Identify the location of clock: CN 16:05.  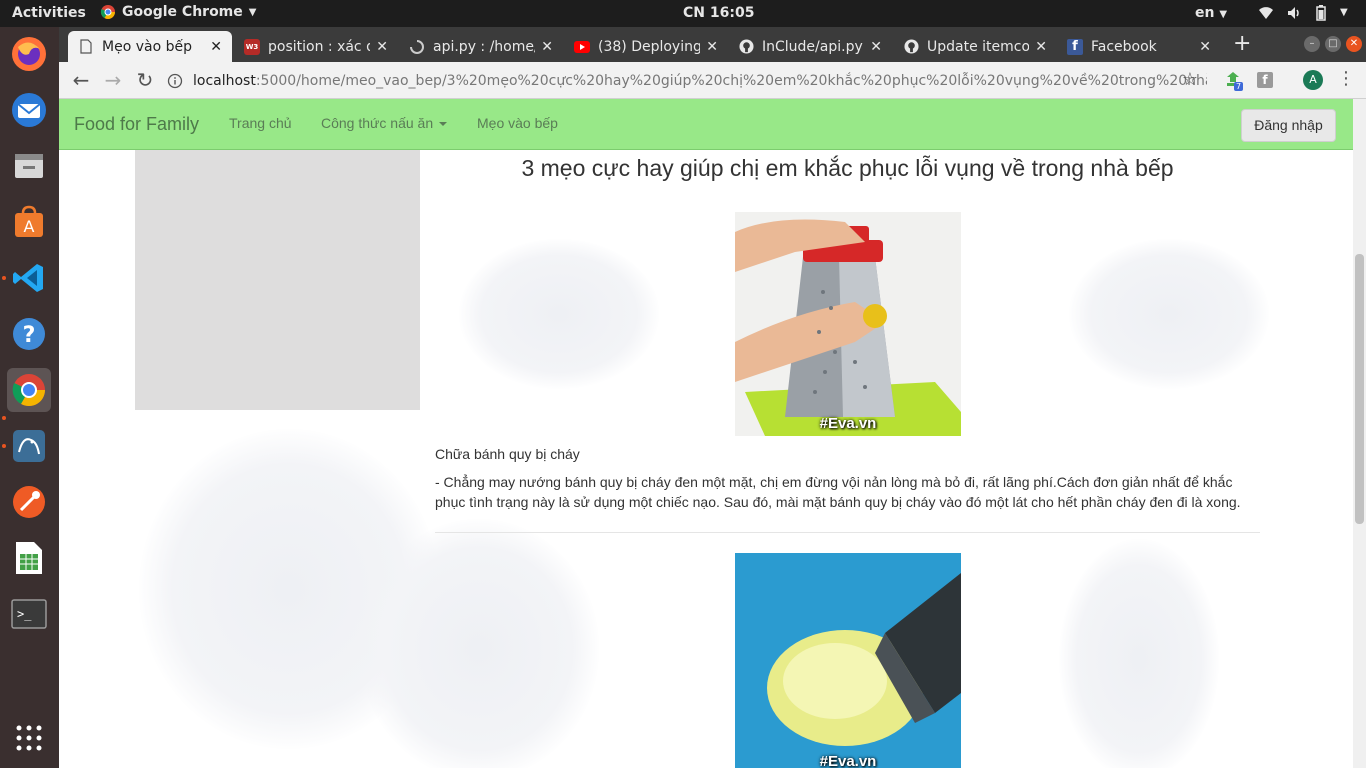
(718, 13).